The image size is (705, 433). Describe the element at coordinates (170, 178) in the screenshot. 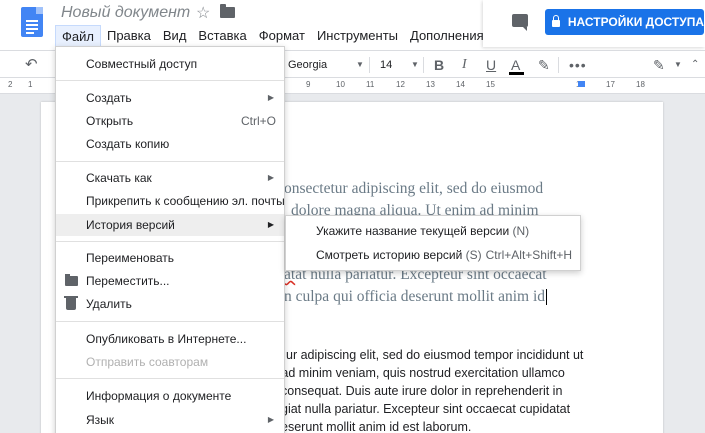

I see `menu-item-download: Скачать как ▶` at that location.